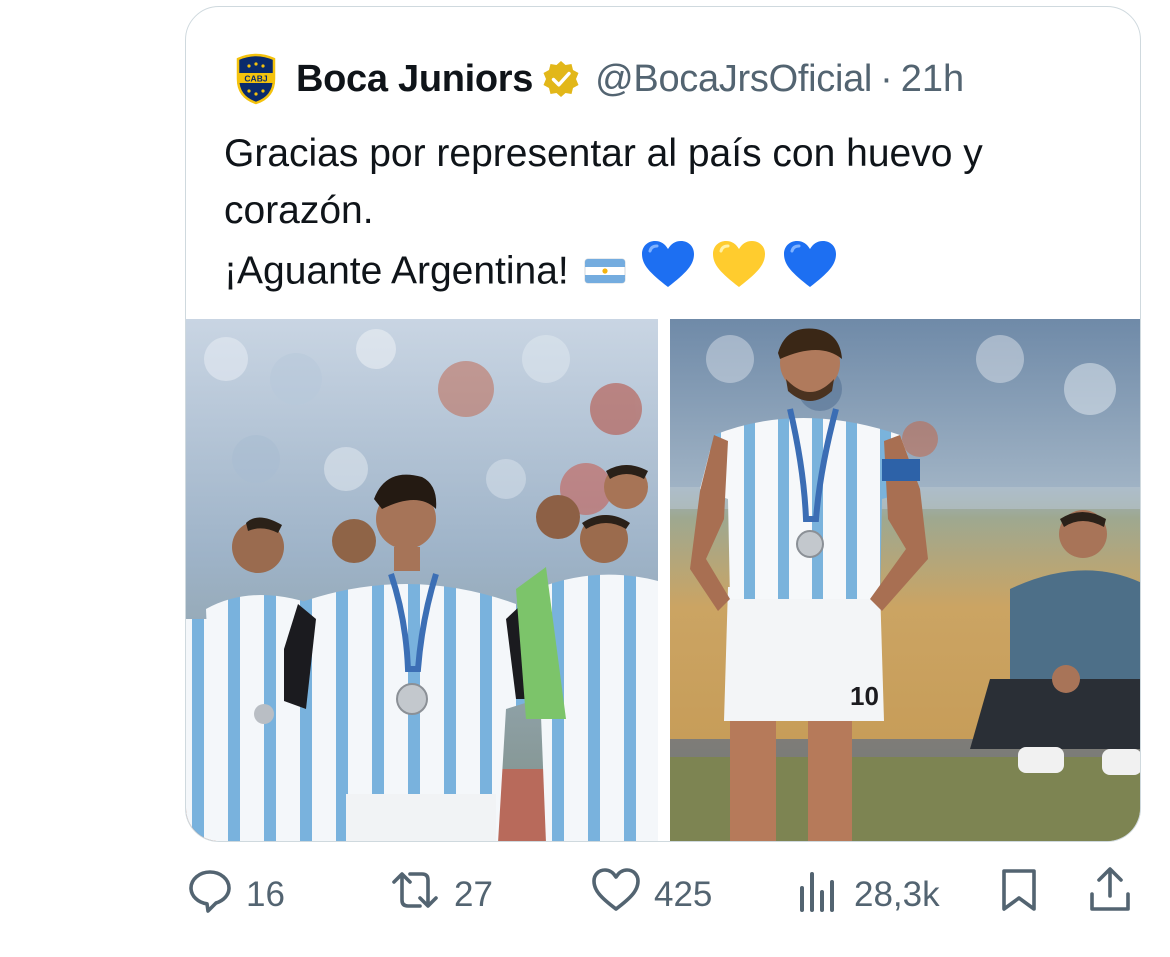 Image resolution: width=1170 pixels, height=957 pixels. Describe the element at coordinates (651, 894) in the screenshot. I see `like-button: 425` at that location.